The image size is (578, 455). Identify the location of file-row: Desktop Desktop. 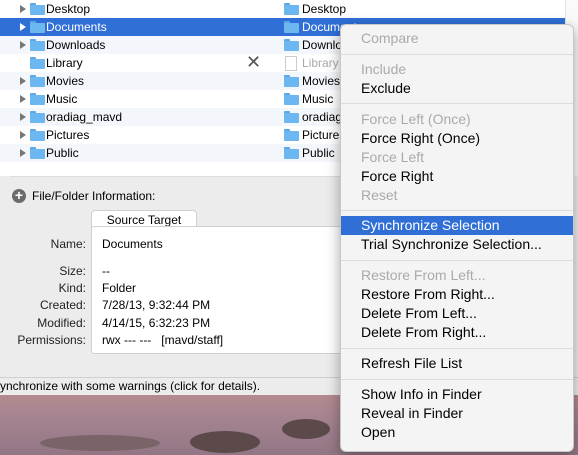
(289, 9).